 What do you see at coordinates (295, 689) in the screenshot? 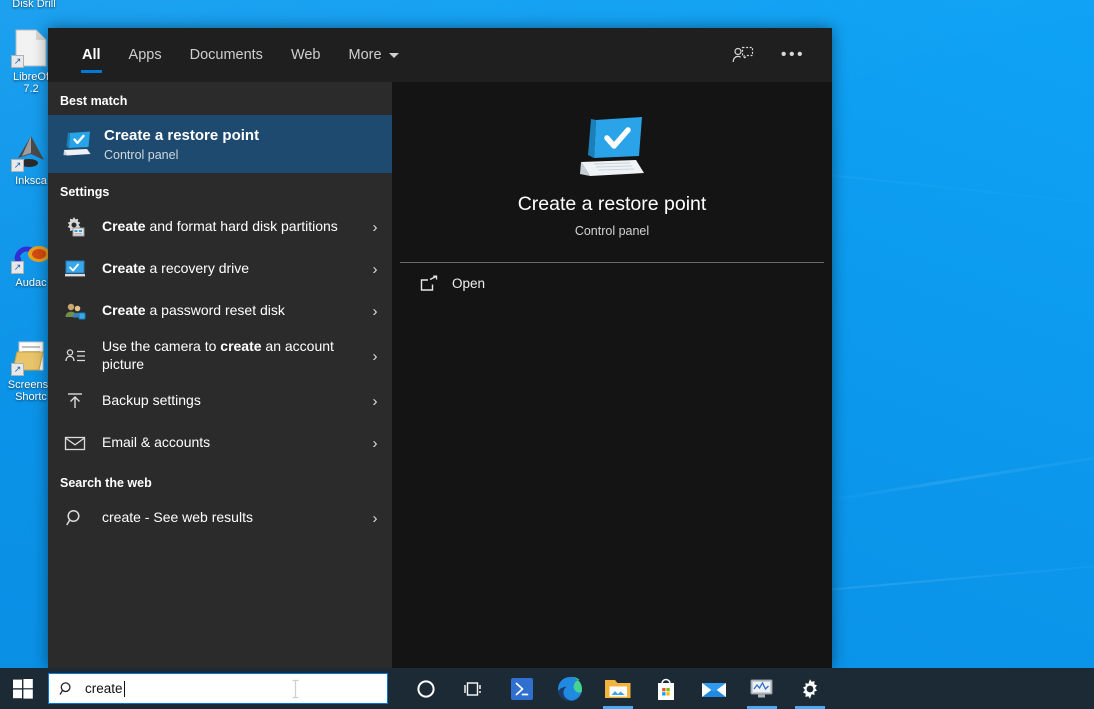
I see `ibeam-mouse-cursor` at bounding box center [295, 689].